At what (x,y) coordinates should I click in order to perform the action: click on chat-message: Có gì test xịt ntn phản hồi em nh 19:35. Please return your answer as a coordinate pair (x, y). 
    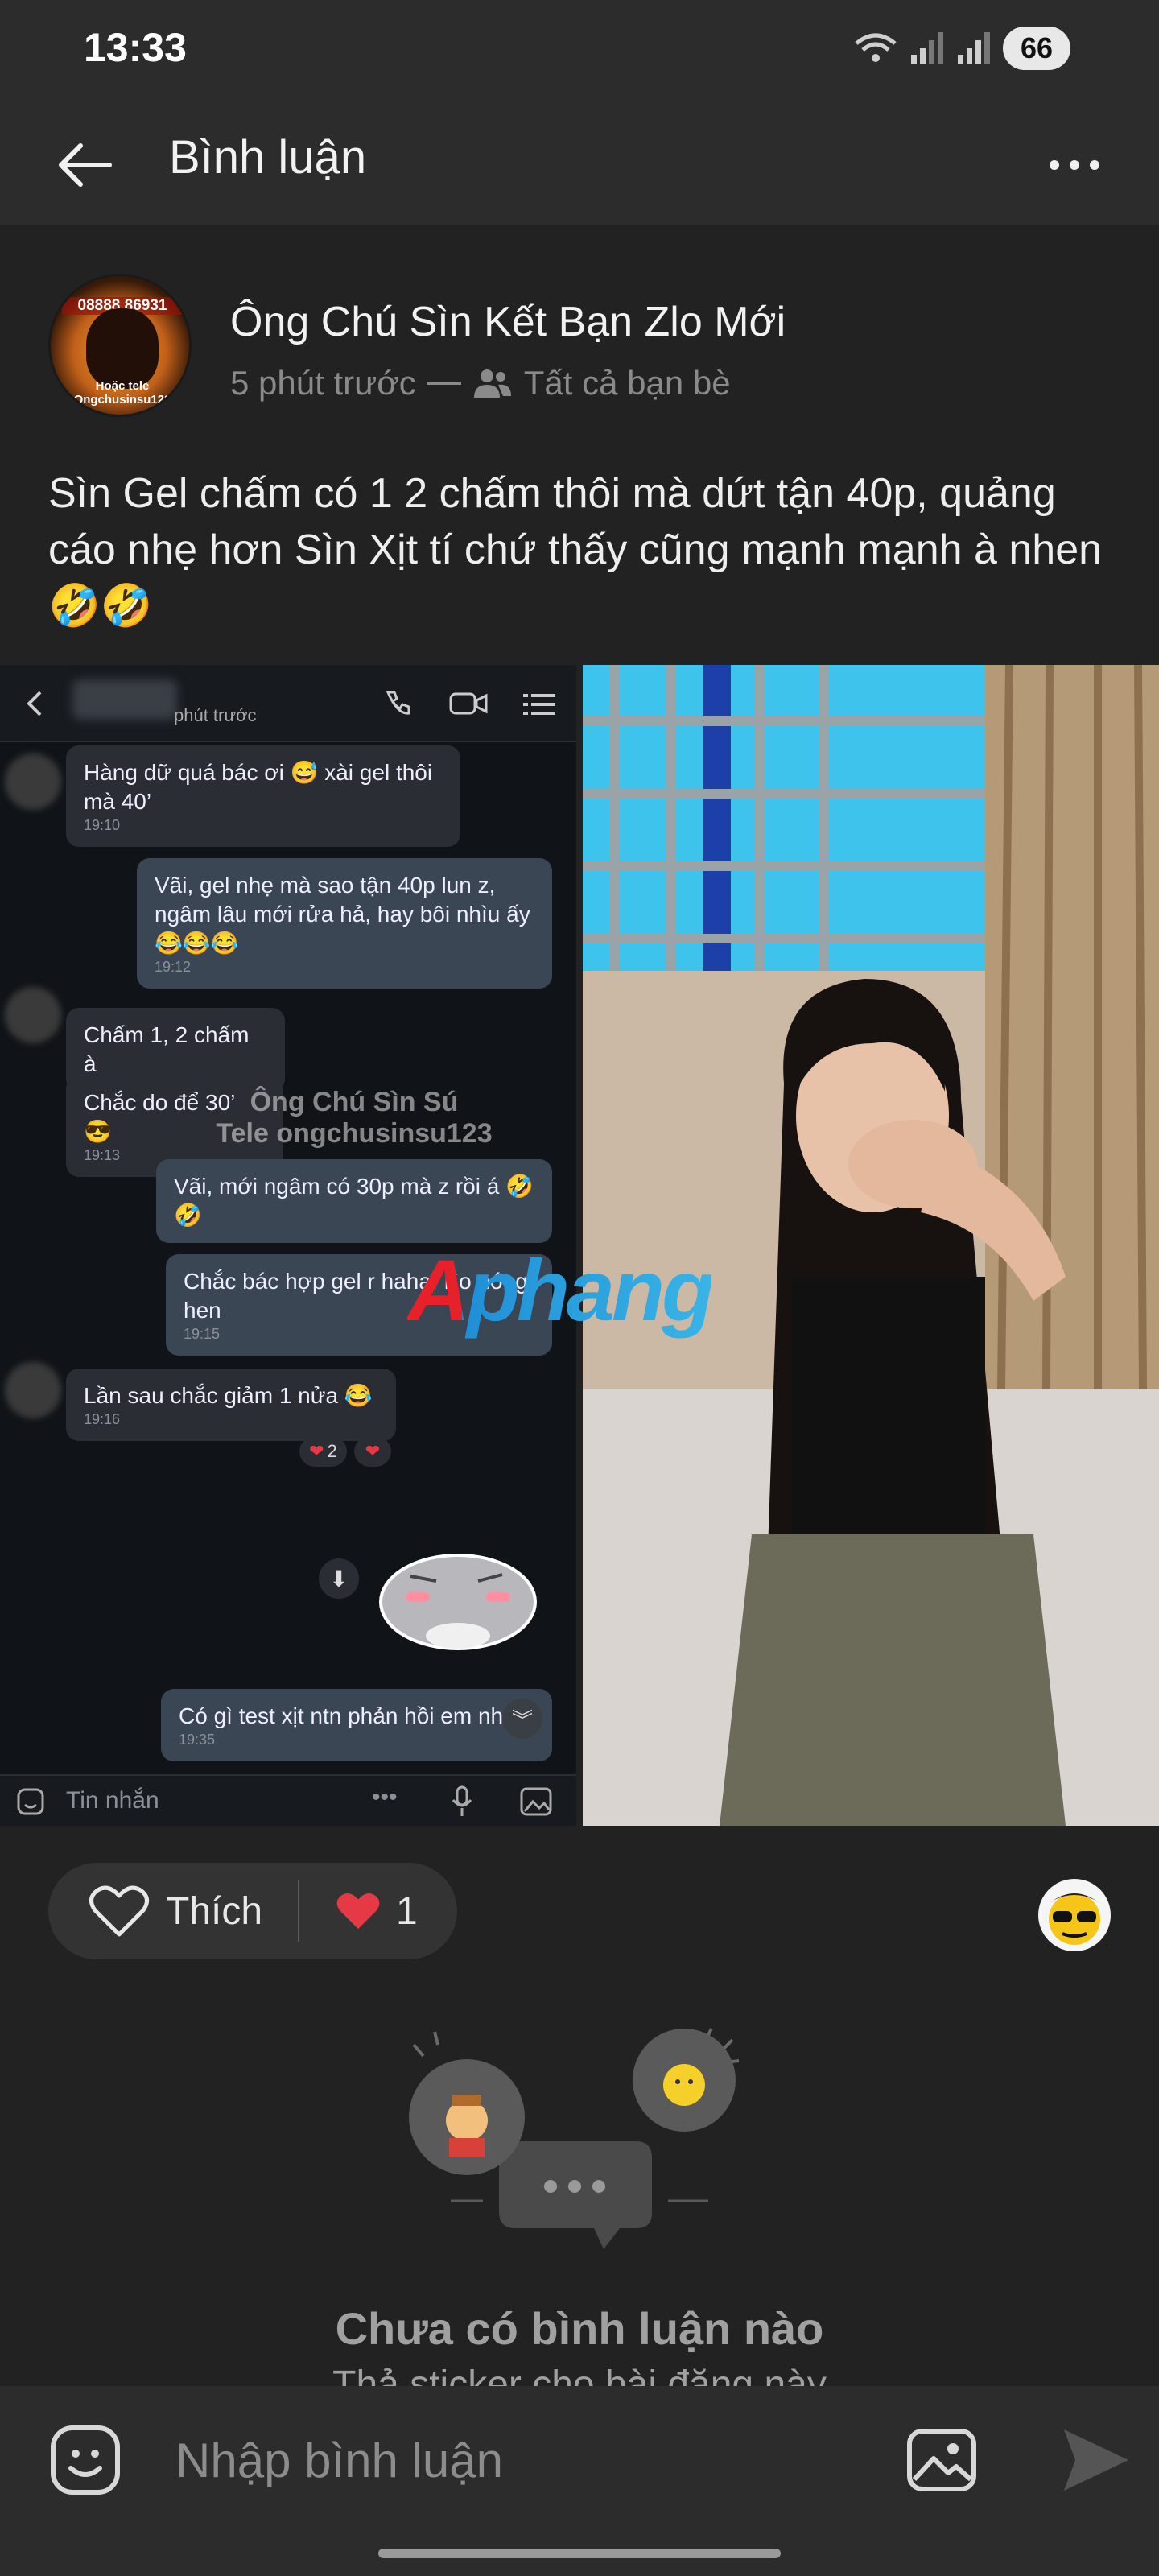
    Looking at the image, I should click on (356, 1725).